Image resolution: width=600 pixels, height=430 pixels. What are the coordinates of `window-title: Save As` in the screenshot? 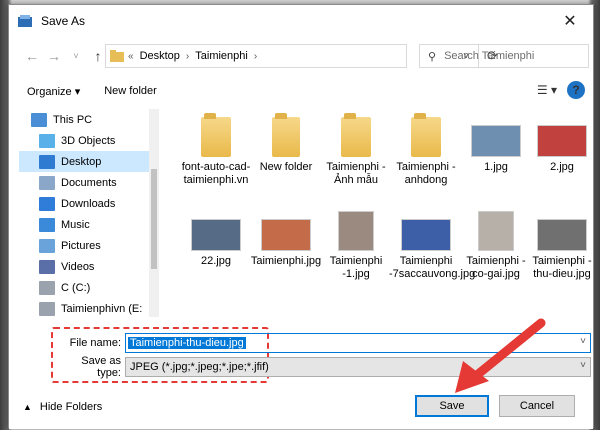 It's located at (63, 21).